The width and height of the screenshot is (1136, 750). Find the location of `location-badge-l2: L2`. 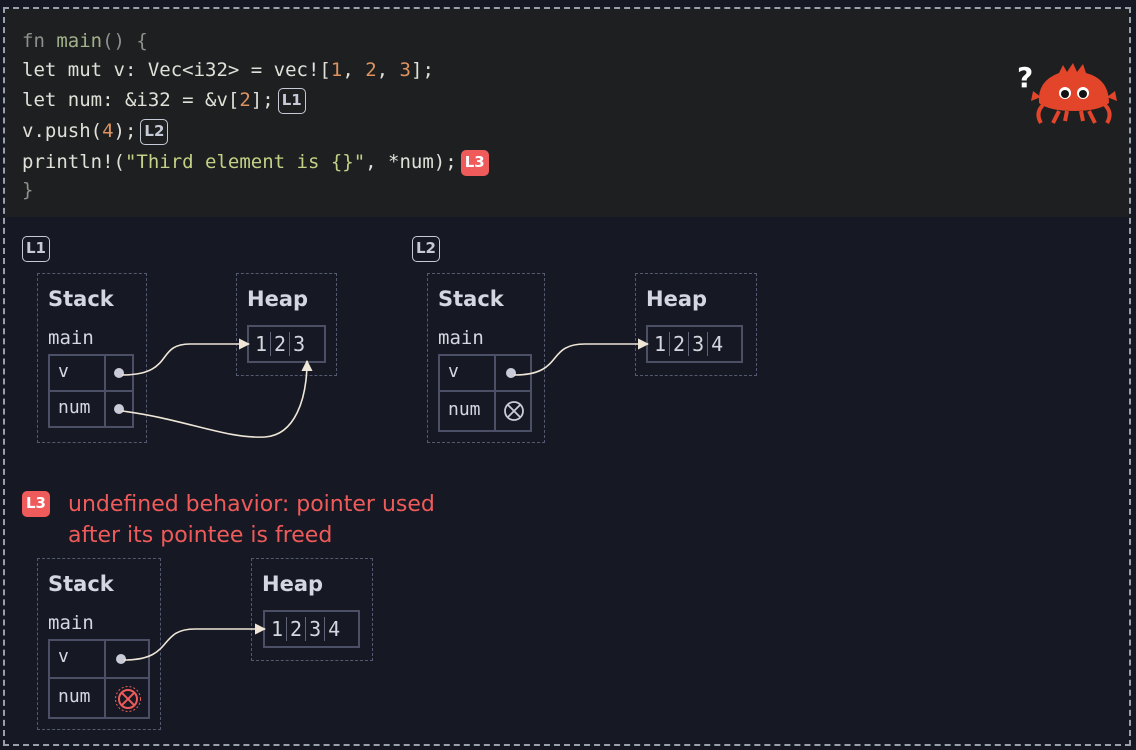

location-badge-l2: L2 is located at coordinates (154, 131).